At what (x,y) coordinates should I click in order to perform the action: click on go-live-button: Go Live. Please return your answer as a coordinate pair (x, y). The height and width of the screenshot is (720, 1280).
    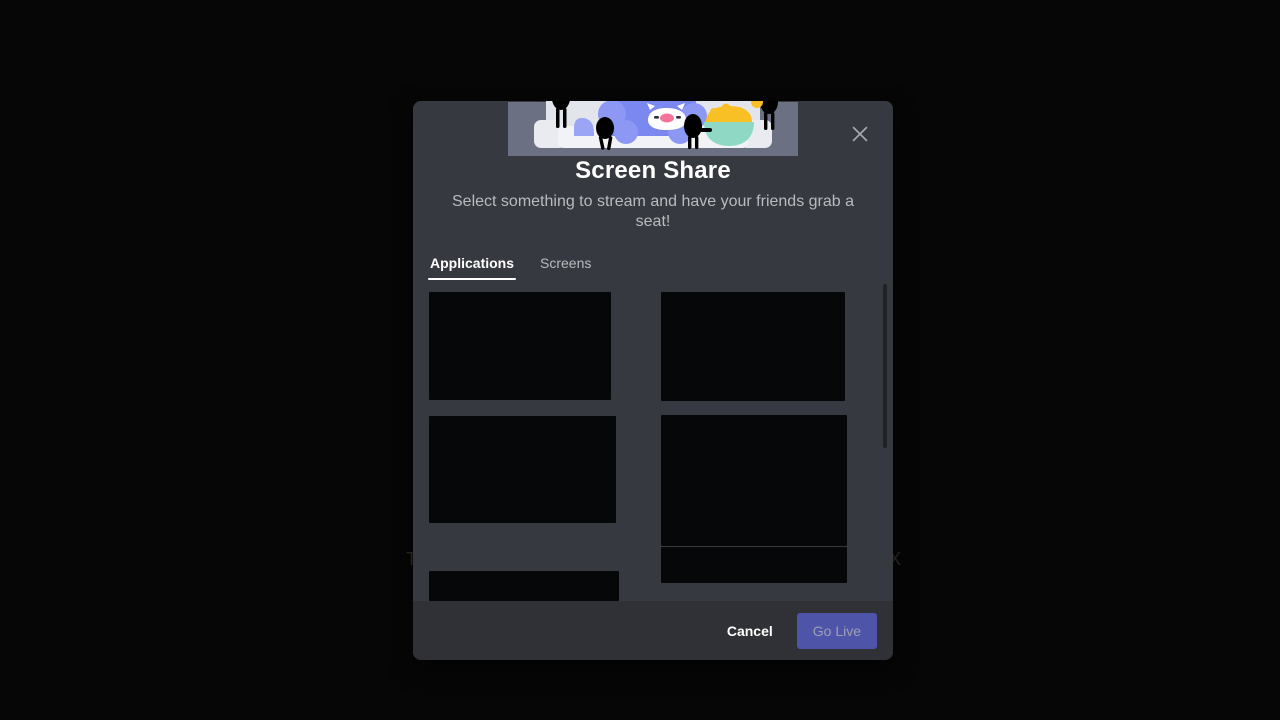
    Looking at the image, I should click on (836, 630).